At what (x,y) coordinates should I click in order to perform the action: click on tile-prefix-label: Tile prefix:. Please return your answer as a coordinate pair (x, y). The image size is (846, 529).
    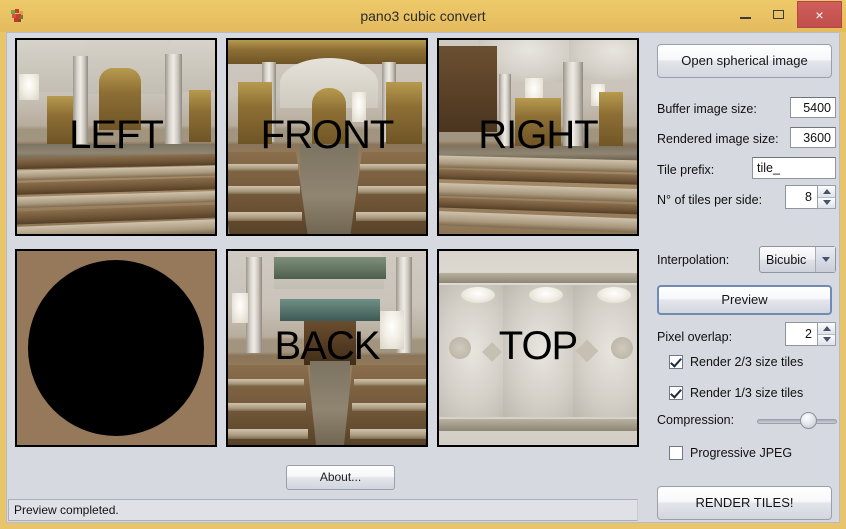
    Looking at the image, I should click on (686, 170).